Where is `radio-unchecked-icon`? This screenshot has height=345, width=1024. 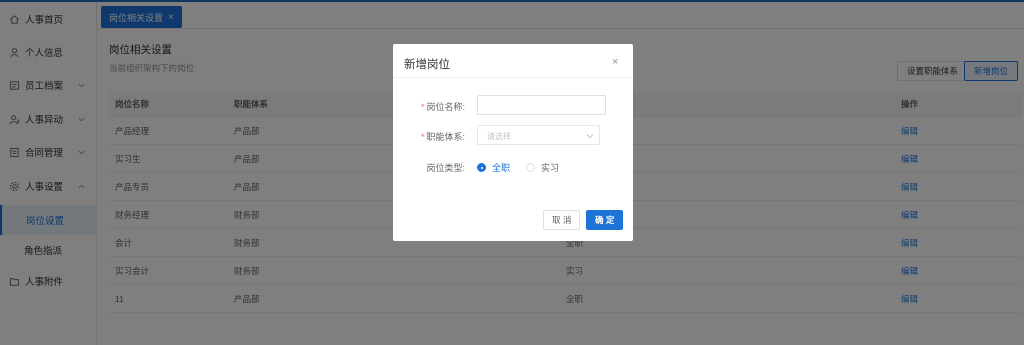 radio-unchecked-icon is located at coordinates (530, 167).